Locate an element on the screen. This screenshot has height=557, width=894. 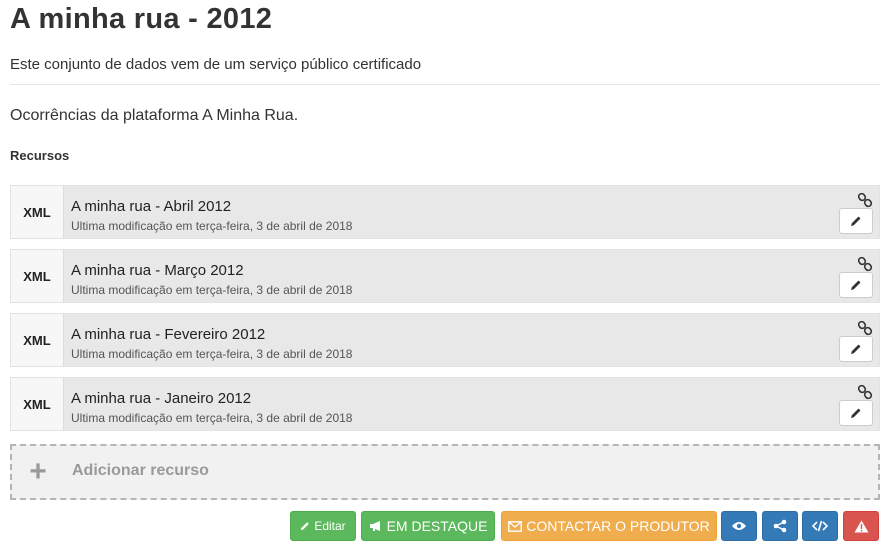
add-resource-button: + Adicionar recurso is located at coordinates (445, 472).